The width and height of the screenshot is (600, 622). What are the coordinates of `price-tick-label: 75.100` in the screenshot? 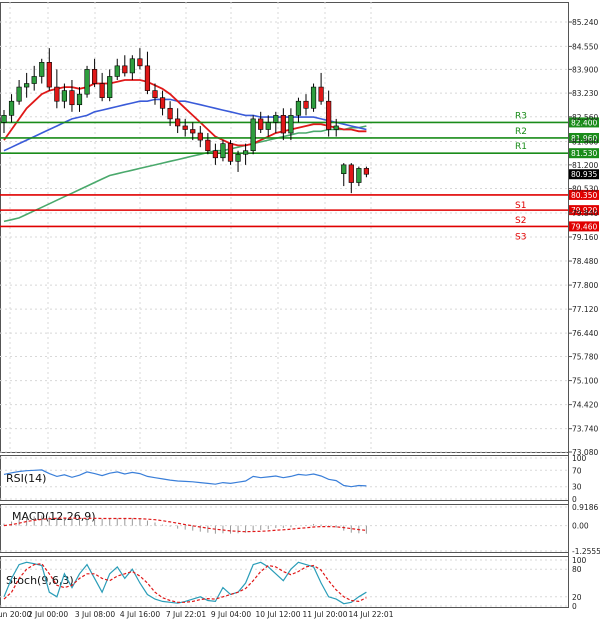 It's located at (585, 381).